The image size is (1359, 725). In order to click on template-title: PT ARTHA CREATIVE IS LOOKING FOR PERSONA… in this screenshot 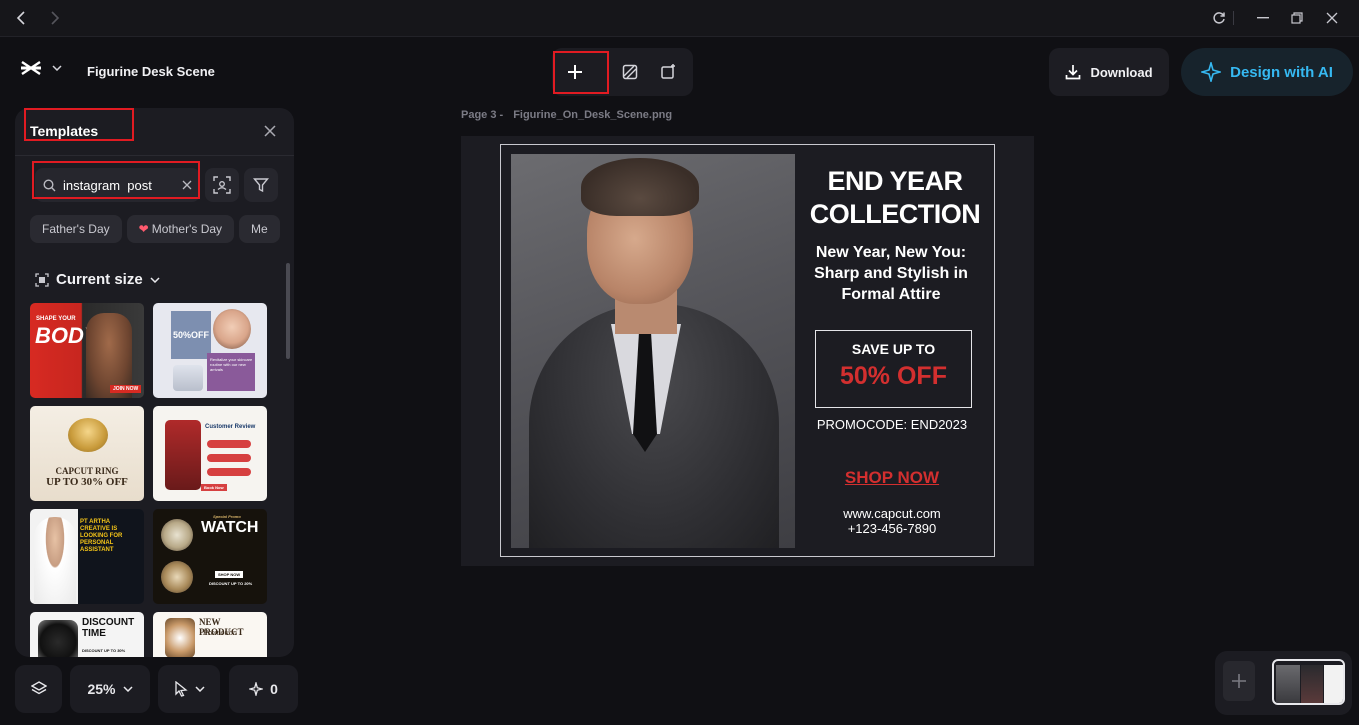, I will do `click(101, 536)`.